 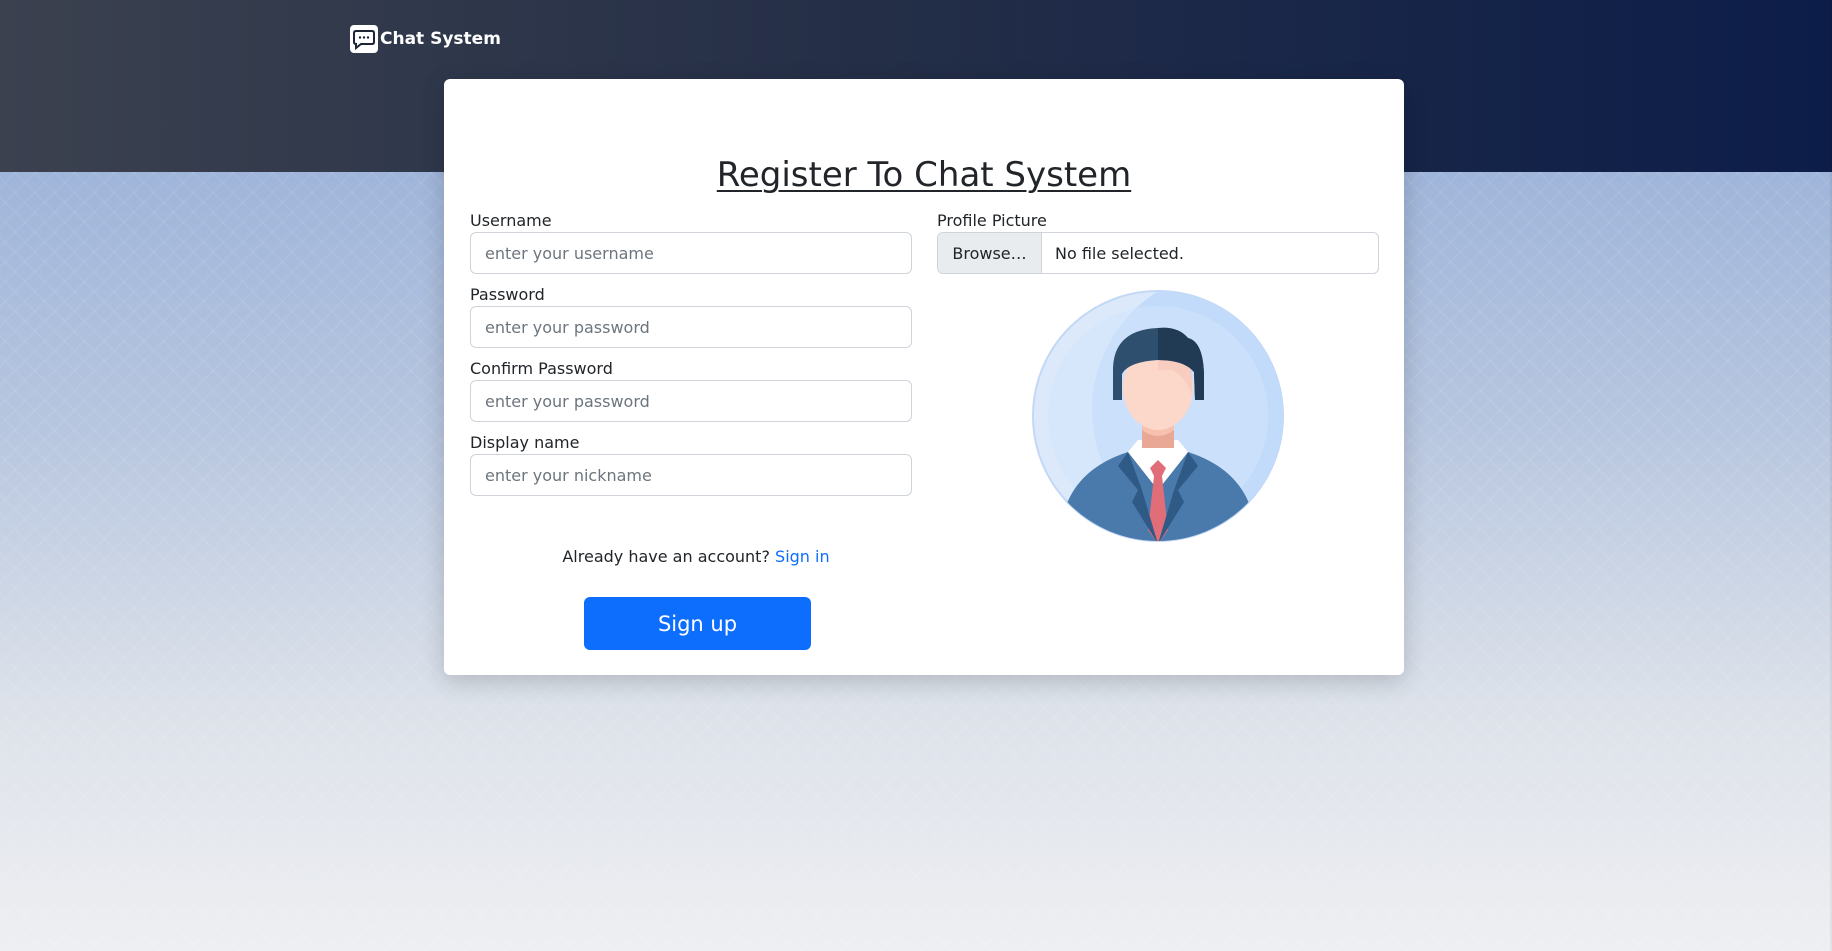 I want to click on confirm-password-label: Confirm Password, so click(x=541, y=368).